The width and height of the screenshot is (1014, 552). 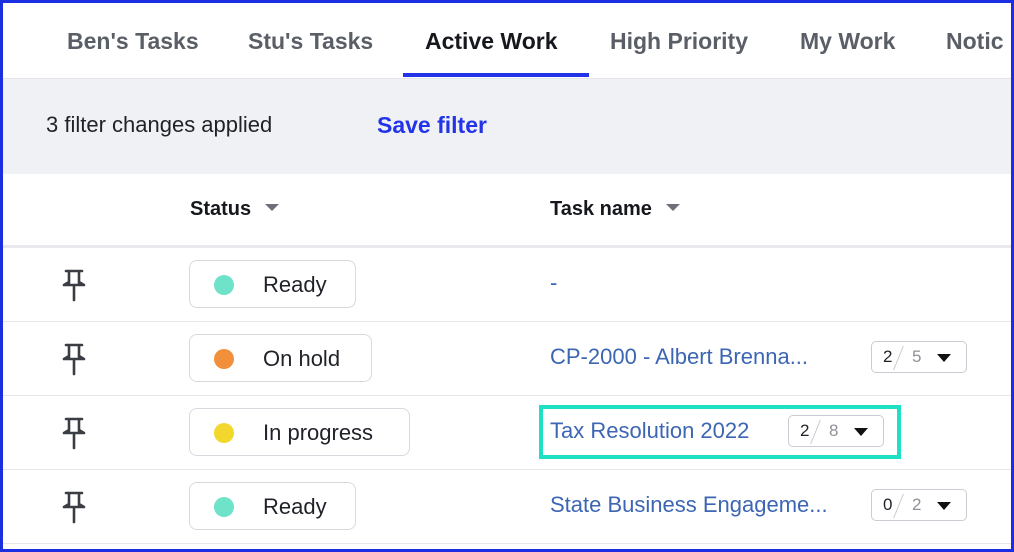 What do you see at coordinates (553, 283) in the screenshot?
I see `task-link: -` at bounding box center [553, 283].